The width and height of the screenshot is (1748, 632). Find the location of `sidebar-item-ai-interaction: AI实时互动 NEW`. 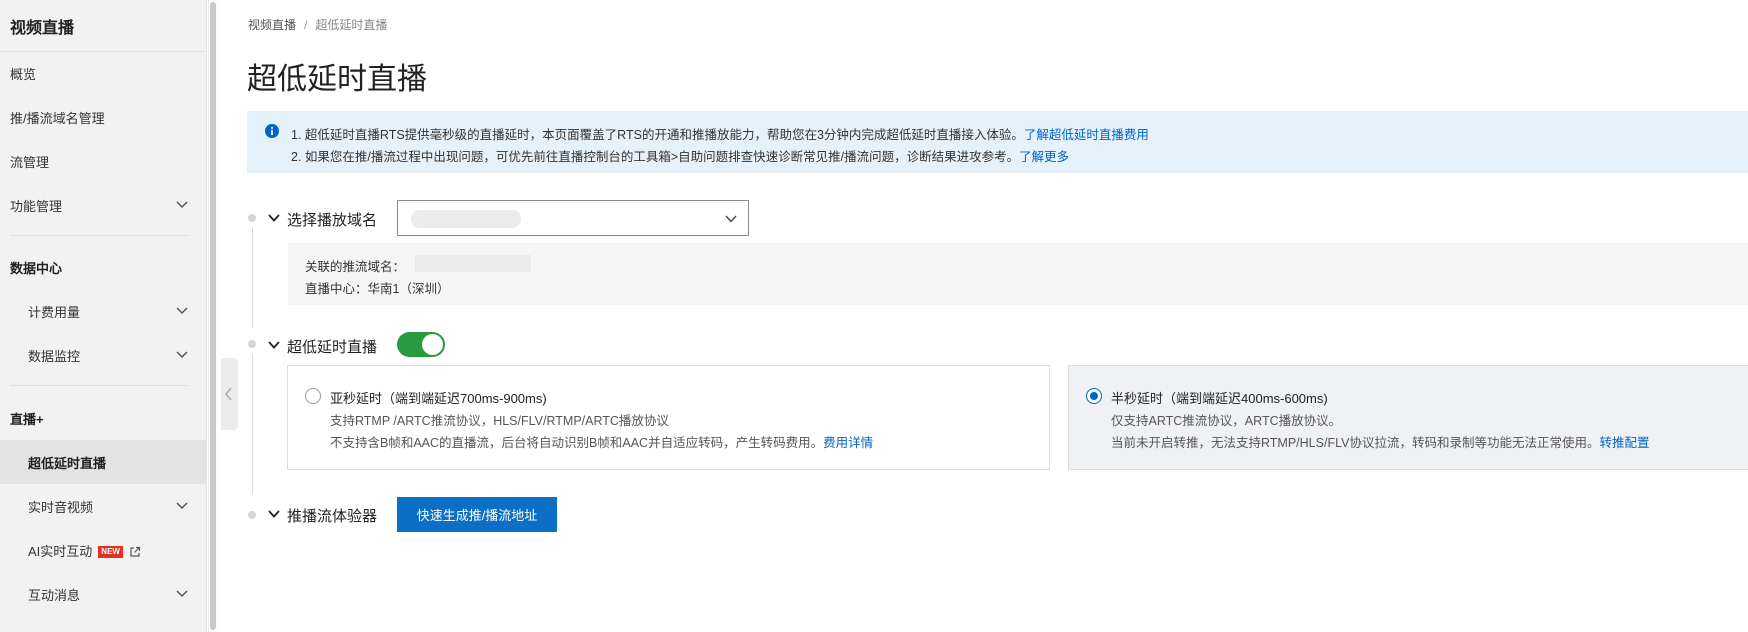

sidebar-item-ai-interaction: AI实时互动 NEW is located at coordinates (103, 550).